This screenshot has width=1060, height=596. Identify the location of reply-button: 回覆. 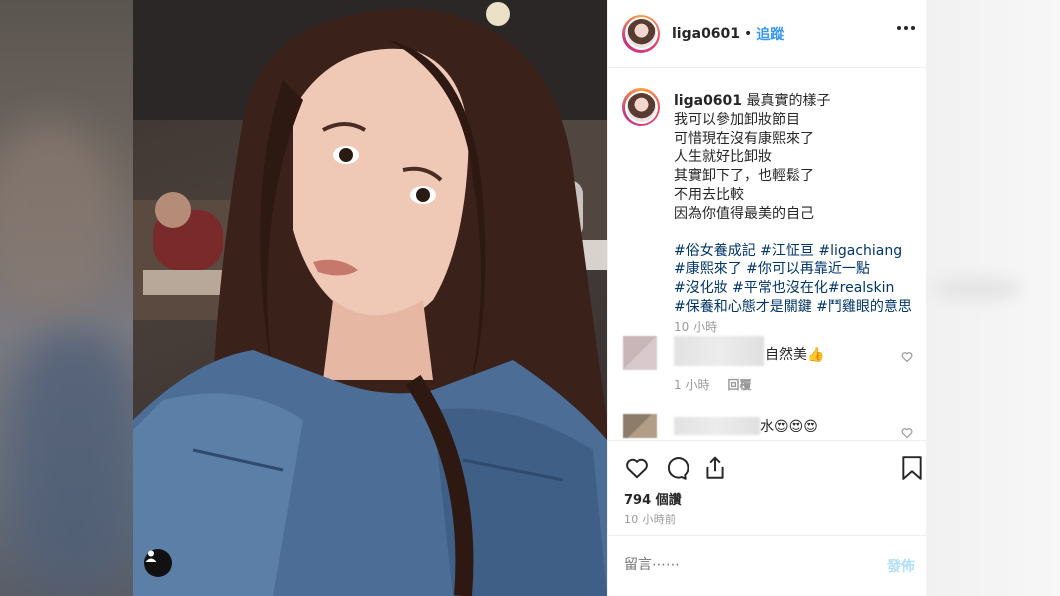
(739, 385).